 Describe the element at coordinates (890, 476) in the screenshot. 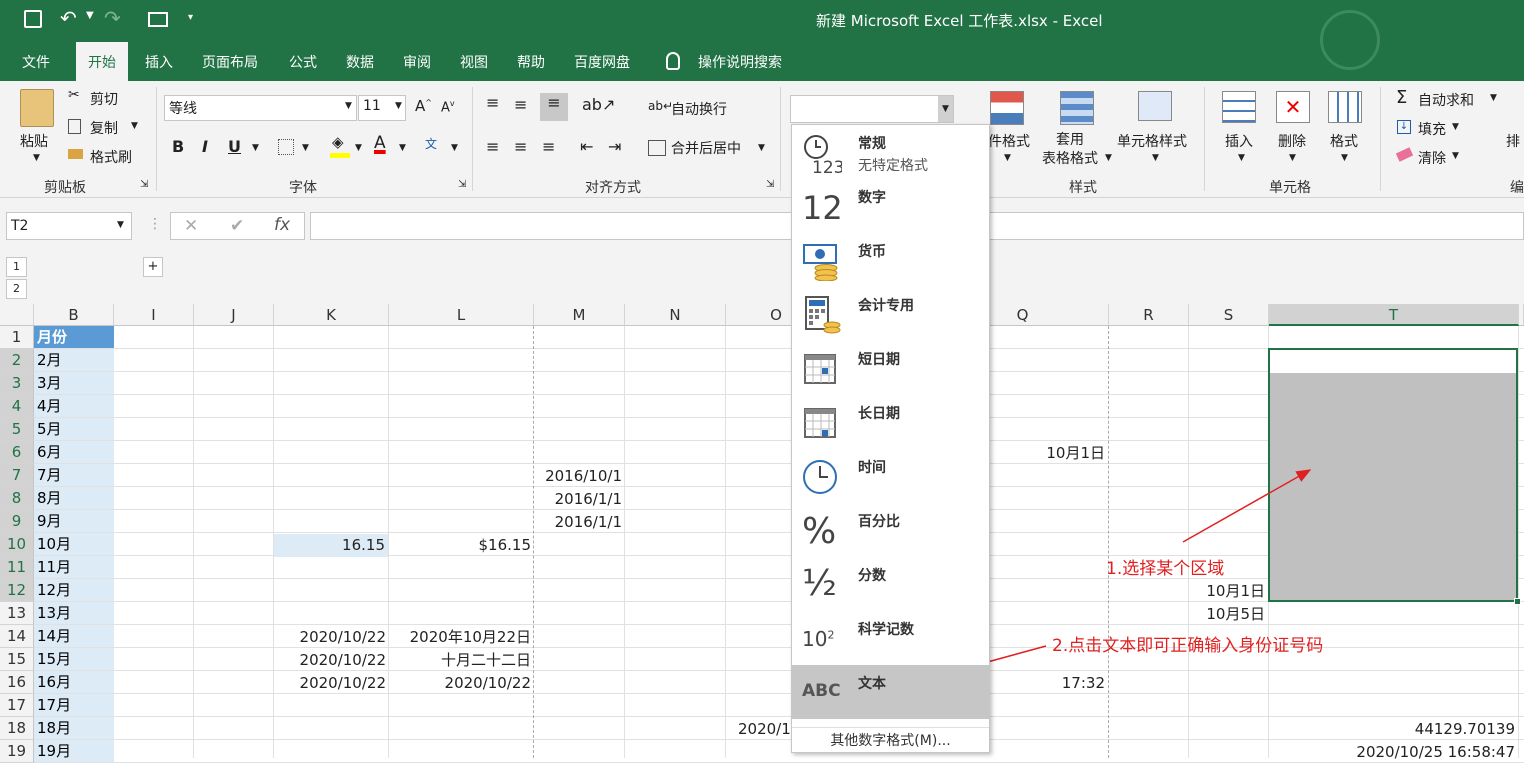

I see `format-time-item: 时间` at that location.